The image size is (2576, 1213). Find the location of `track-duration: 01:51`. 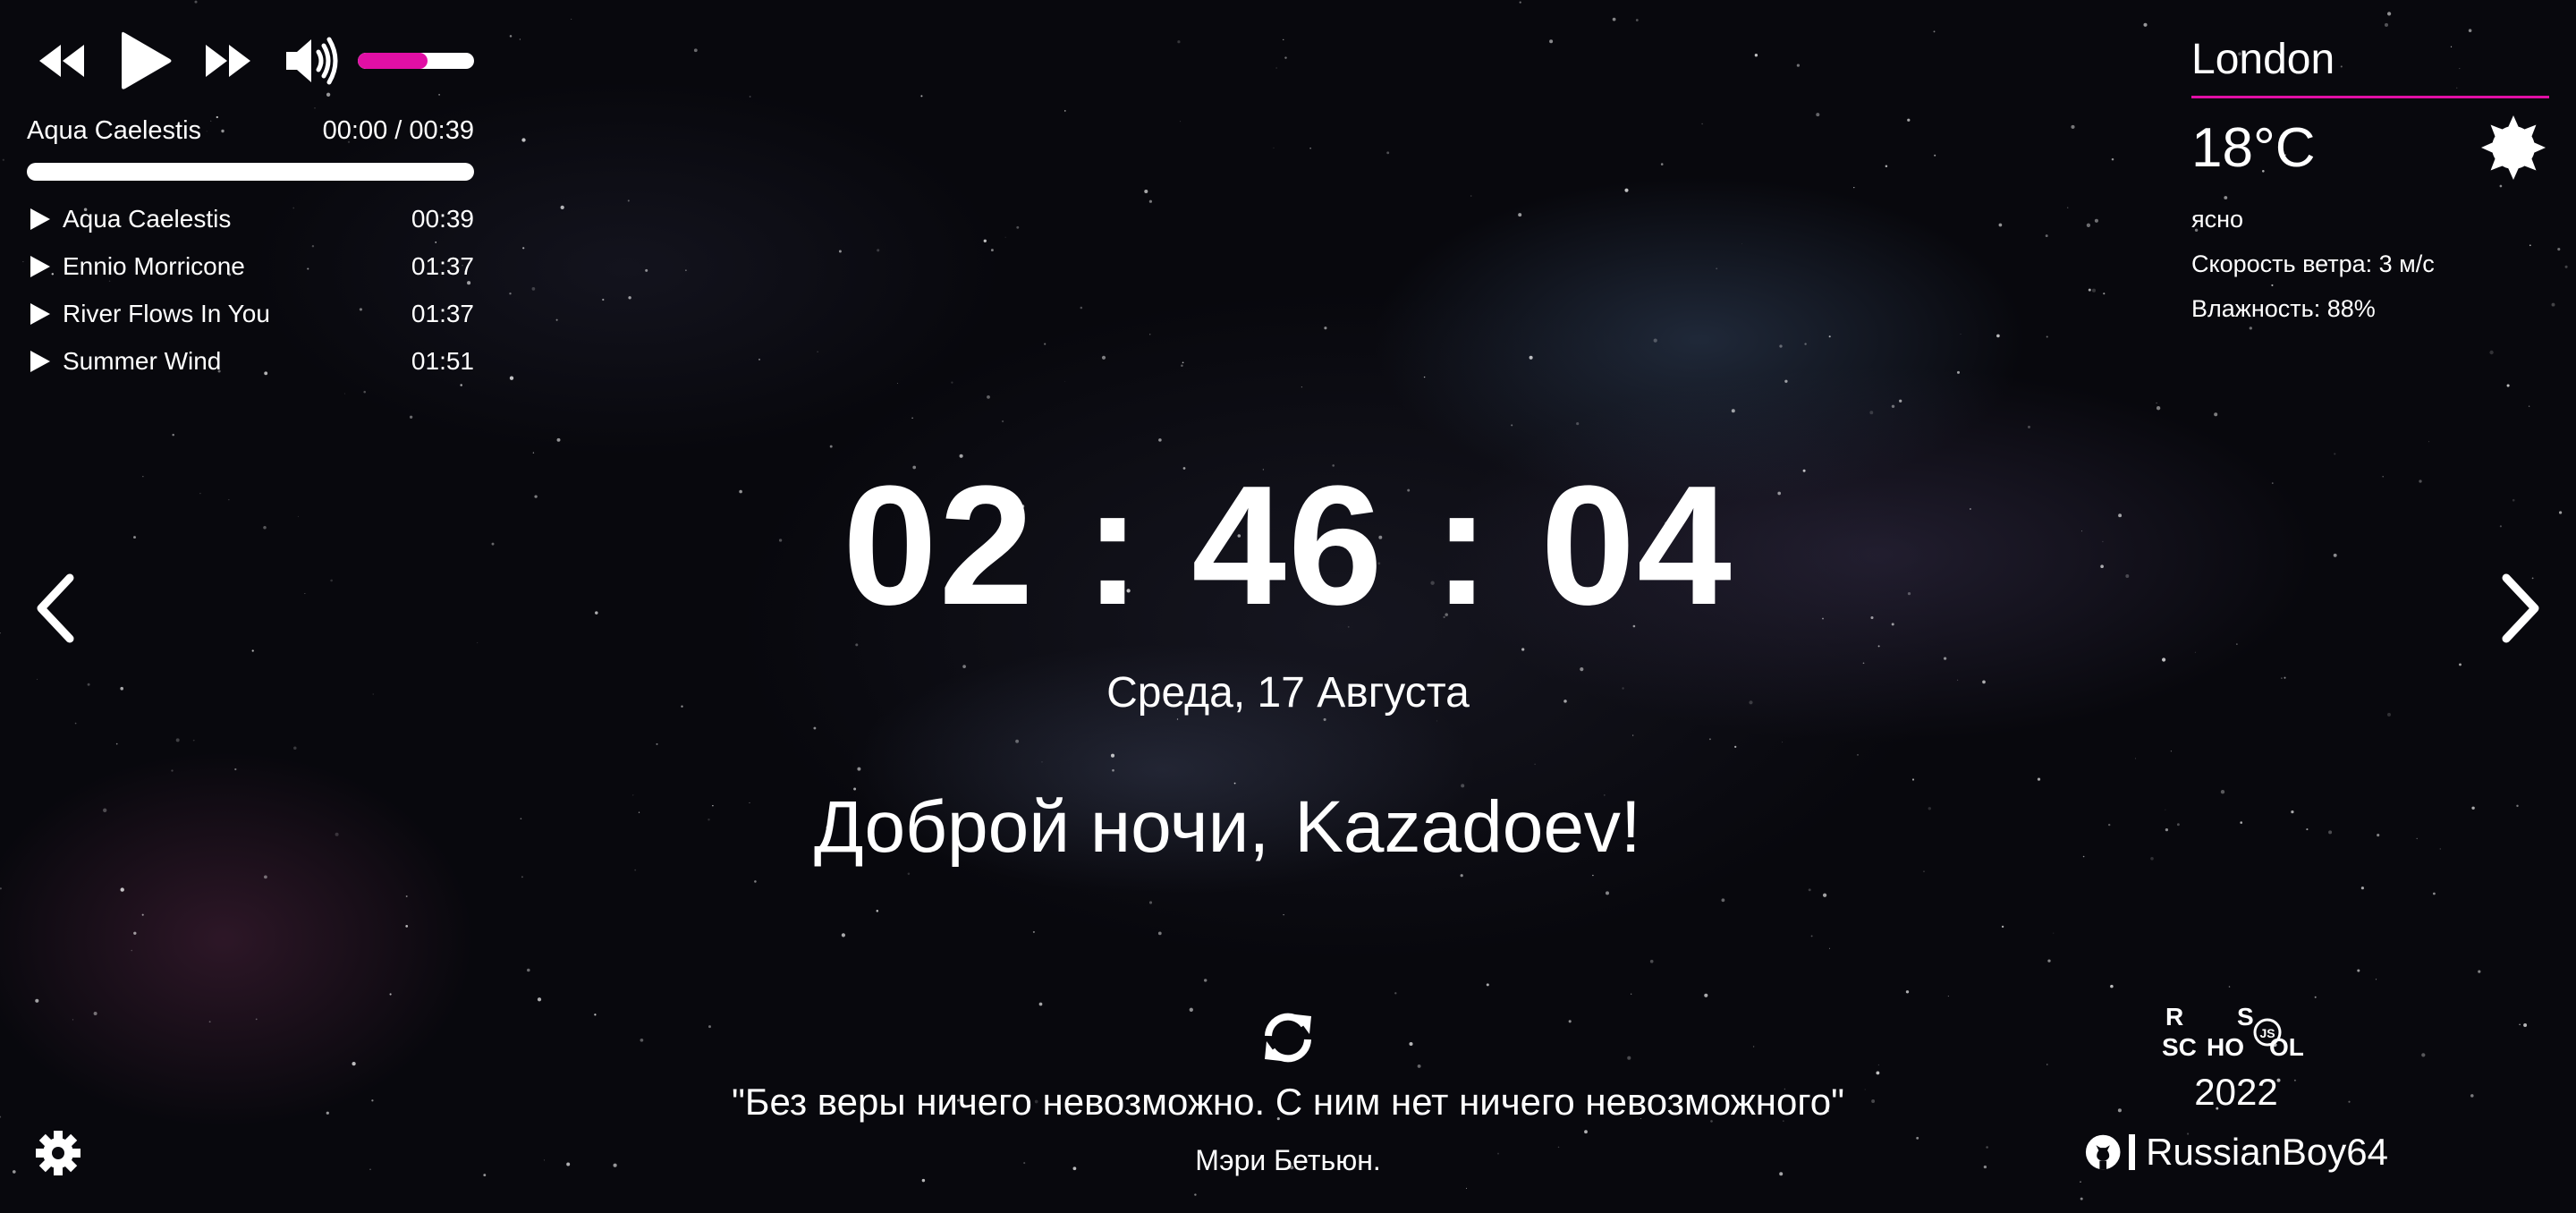

track-duration: 01:51 is located at coordinates (442, 360).